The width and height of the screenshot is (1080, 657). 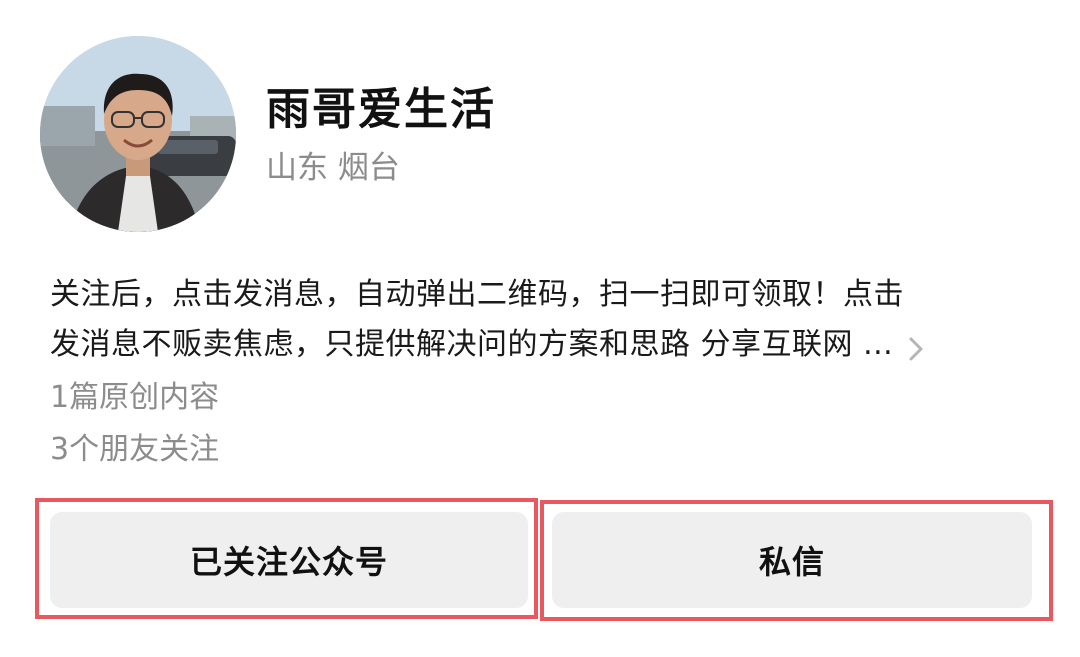 What do you see at coordinates (477, 294) in the screenshot?
I see `bio-line: 关注后，点击发消息，自动弹出二维码，扫一扫即可领取！点击` at bounding box center [477, 294].